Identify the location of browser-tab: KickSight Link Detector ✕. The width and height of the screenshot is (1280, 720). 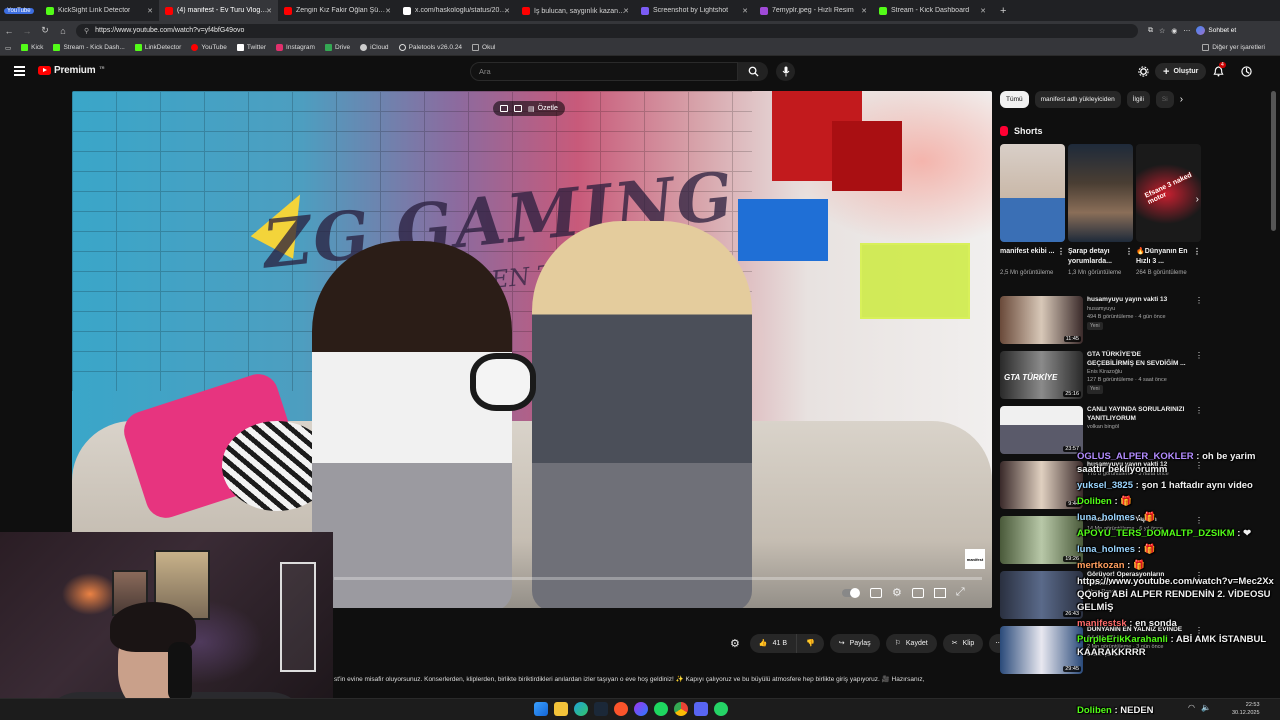
(99, 10).